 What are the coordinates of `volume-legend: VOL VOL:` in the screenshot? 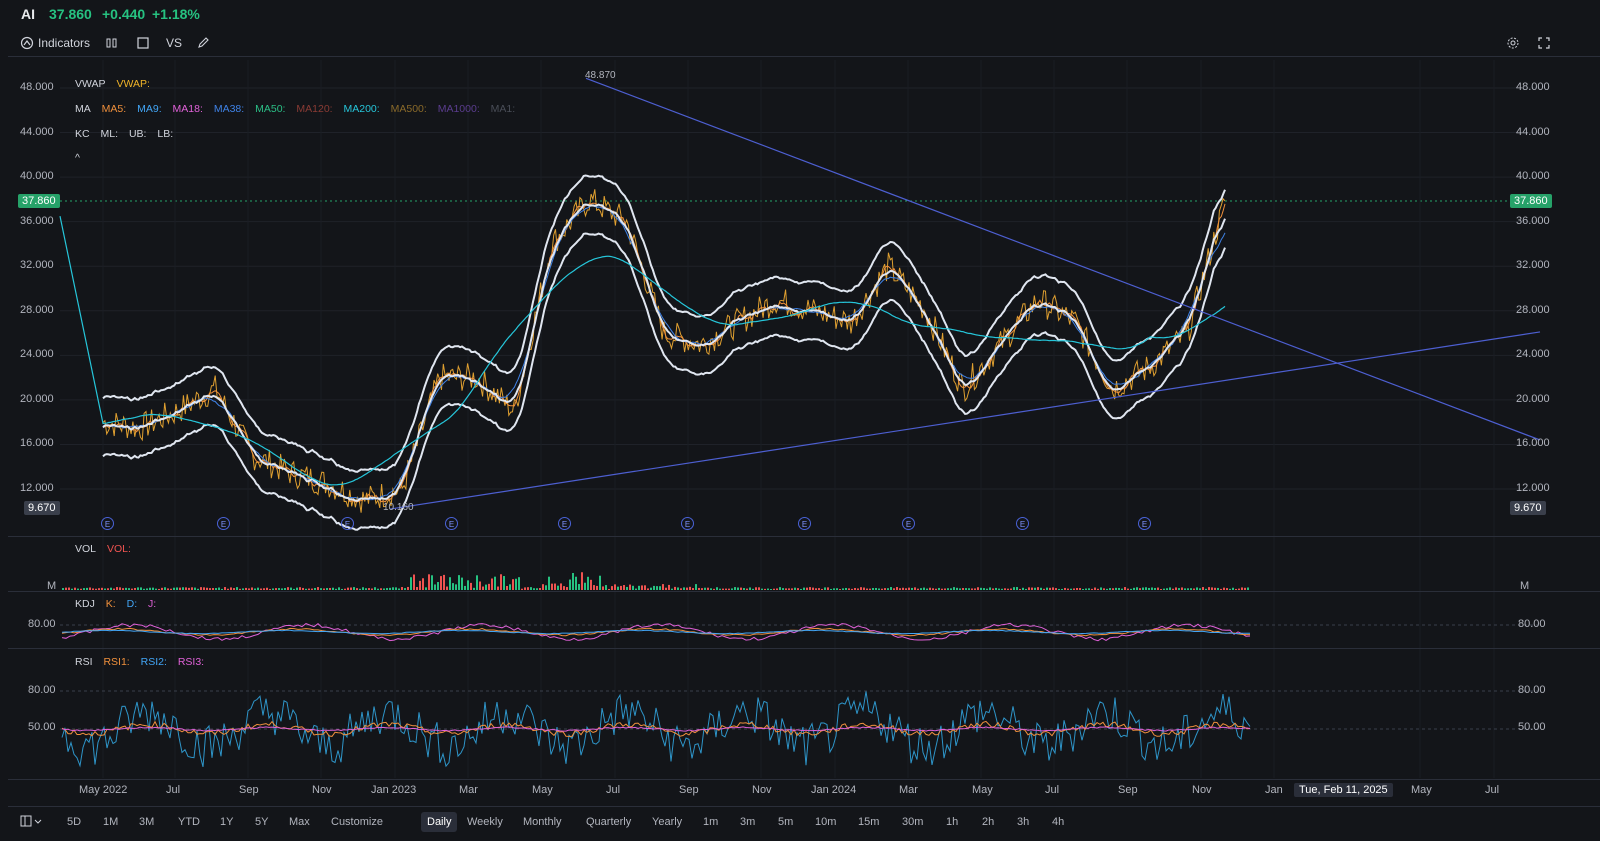 It's located at (107, 549).